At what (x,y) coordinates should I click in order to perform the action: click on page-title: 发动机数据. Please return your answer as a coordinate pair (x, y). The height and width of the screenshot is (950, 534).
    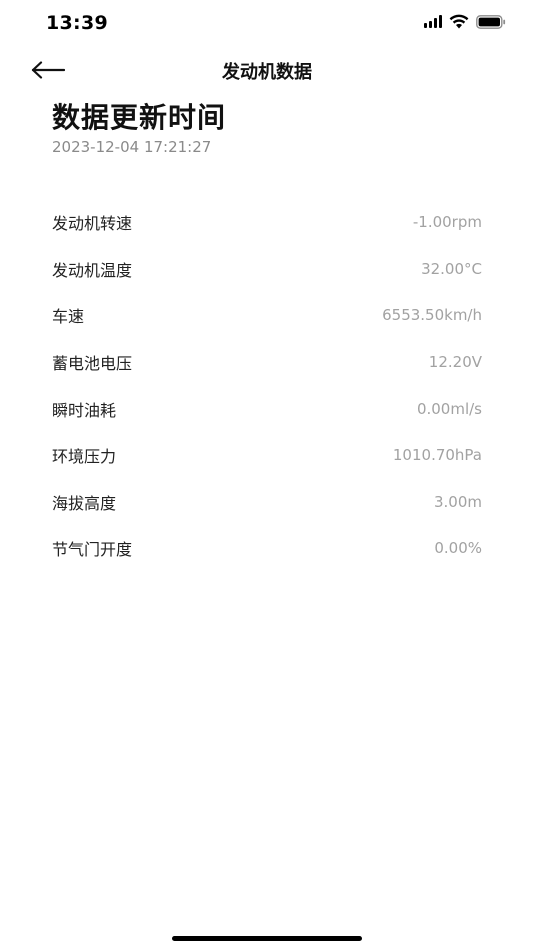
    Looking at the image, I should click on (267, 72).